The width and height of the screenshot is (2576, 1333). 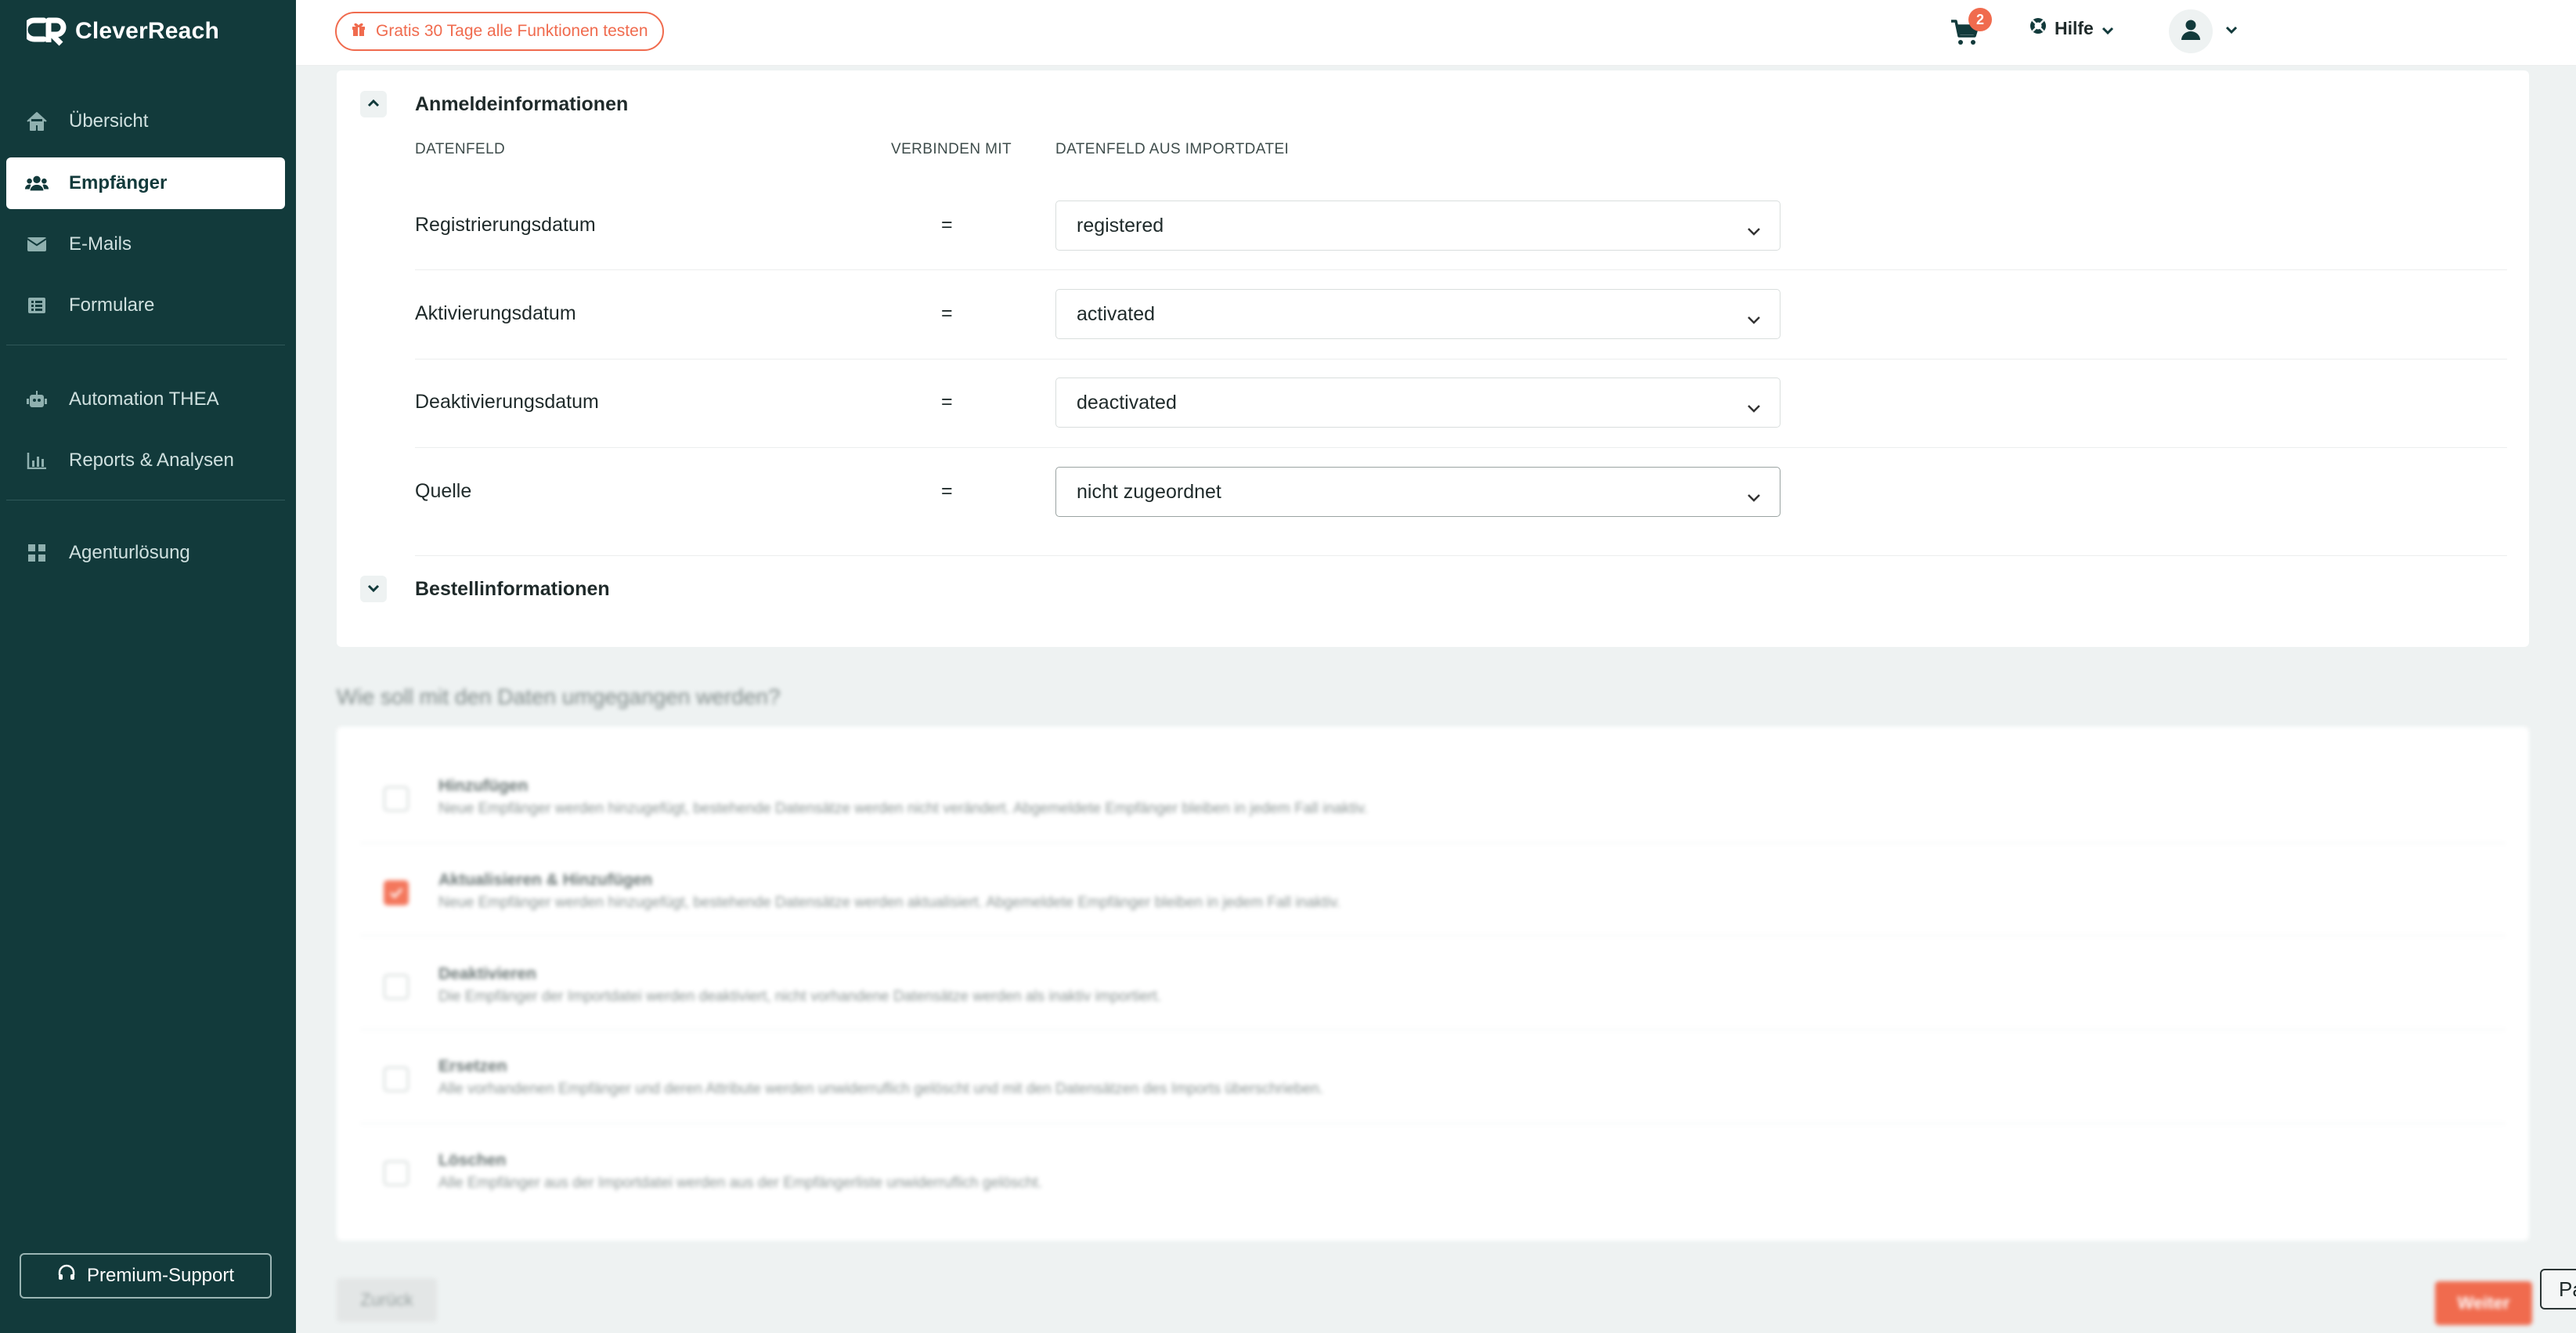 What do you see at coordinates (37, 553) in the screenshot?
I see `grid-icon` at bounding box center [37, 553].